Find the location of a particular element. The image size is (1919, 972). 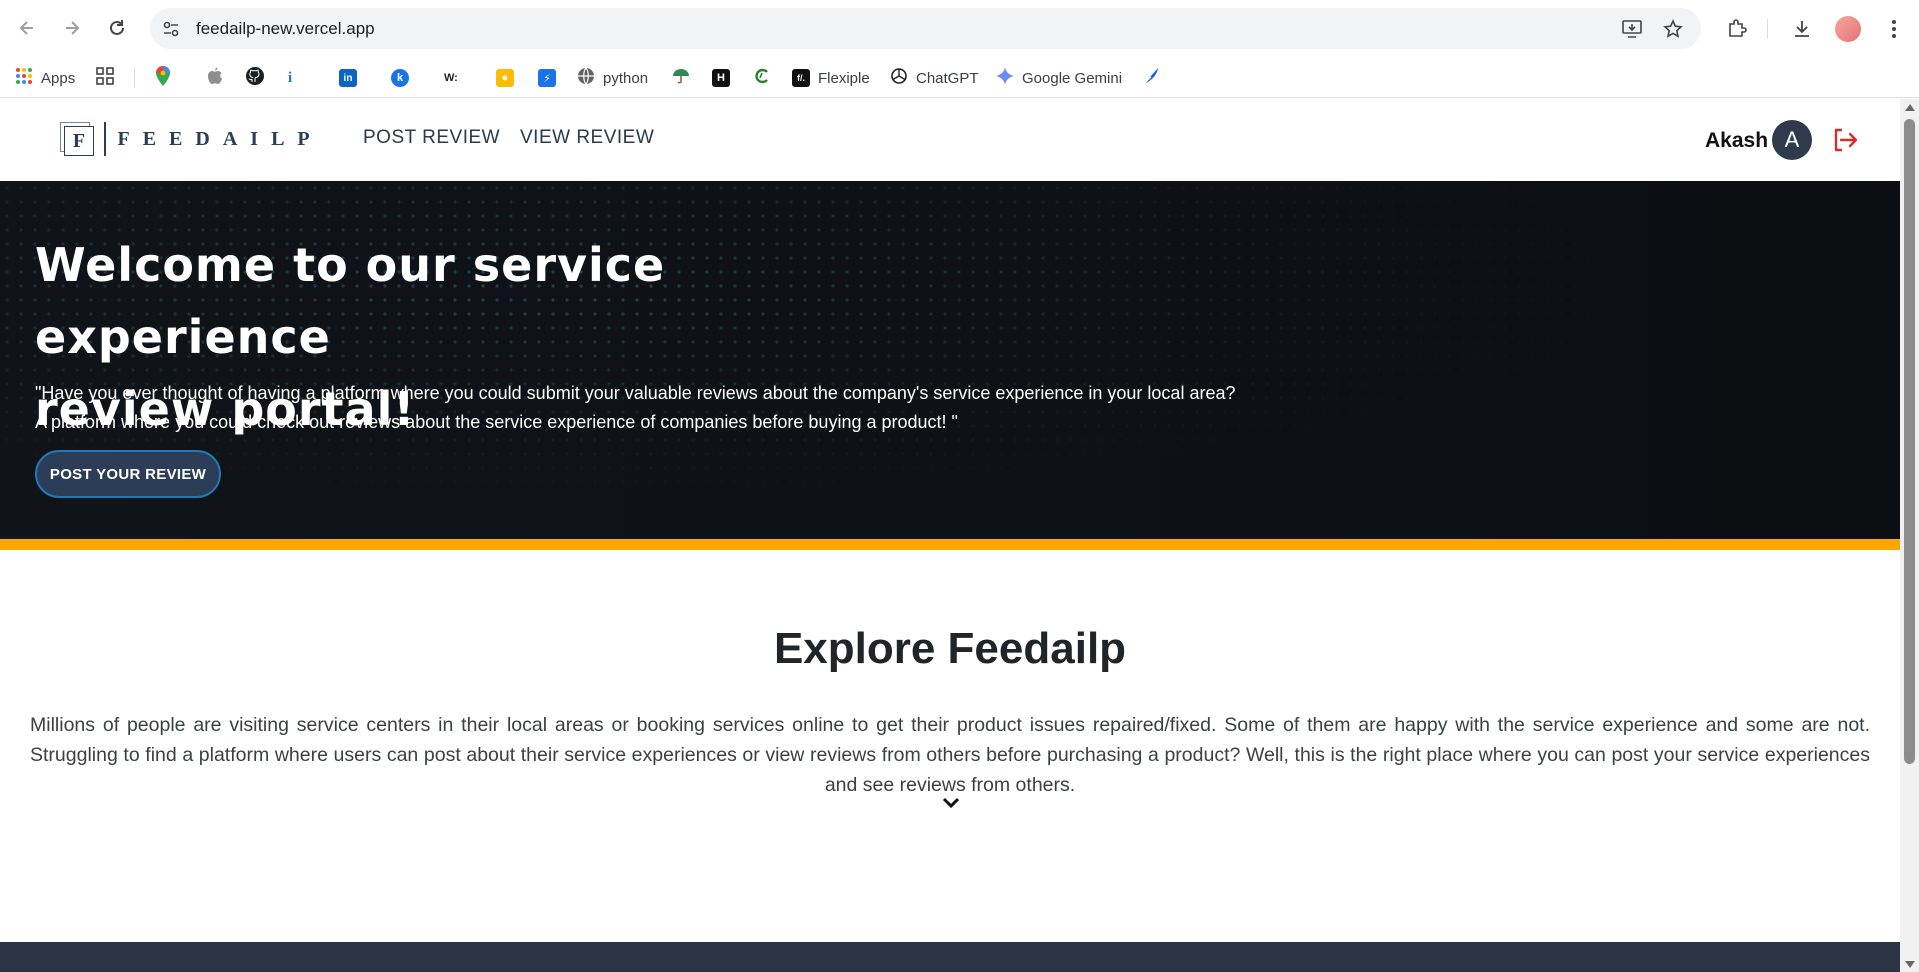

bookmark-keep: ● is located at coordinates (505, 78).